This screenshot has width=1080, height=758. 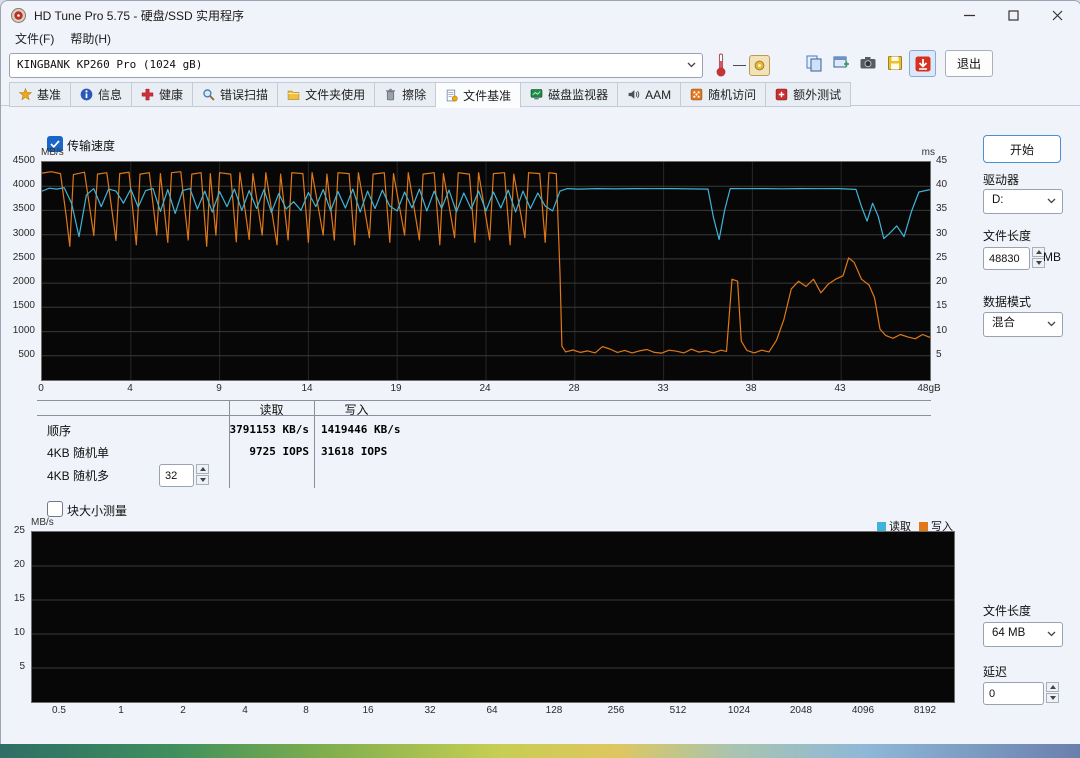 I want to click on tab-erase: 擦除, so click(x=406, y=94).